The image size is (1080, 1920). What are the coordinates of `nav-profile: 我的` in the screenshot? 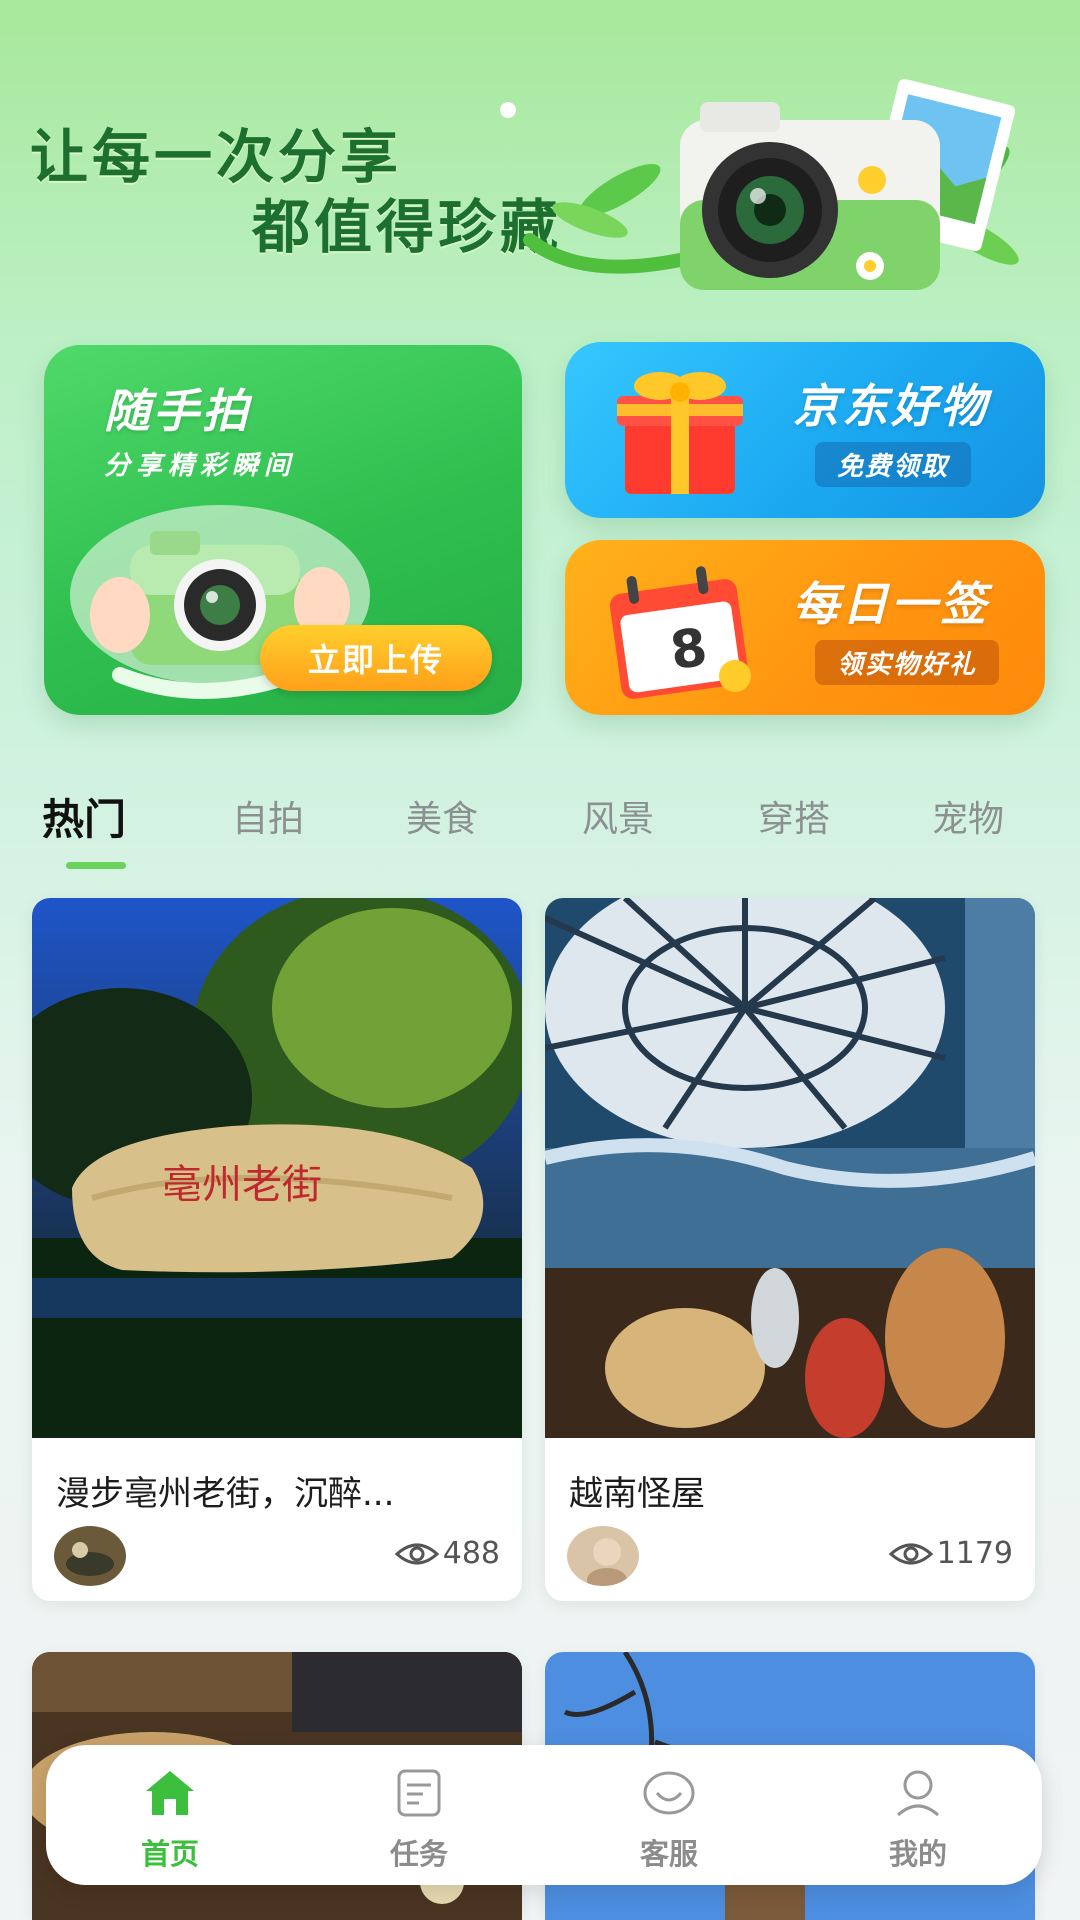 It's located at (918, 1820).